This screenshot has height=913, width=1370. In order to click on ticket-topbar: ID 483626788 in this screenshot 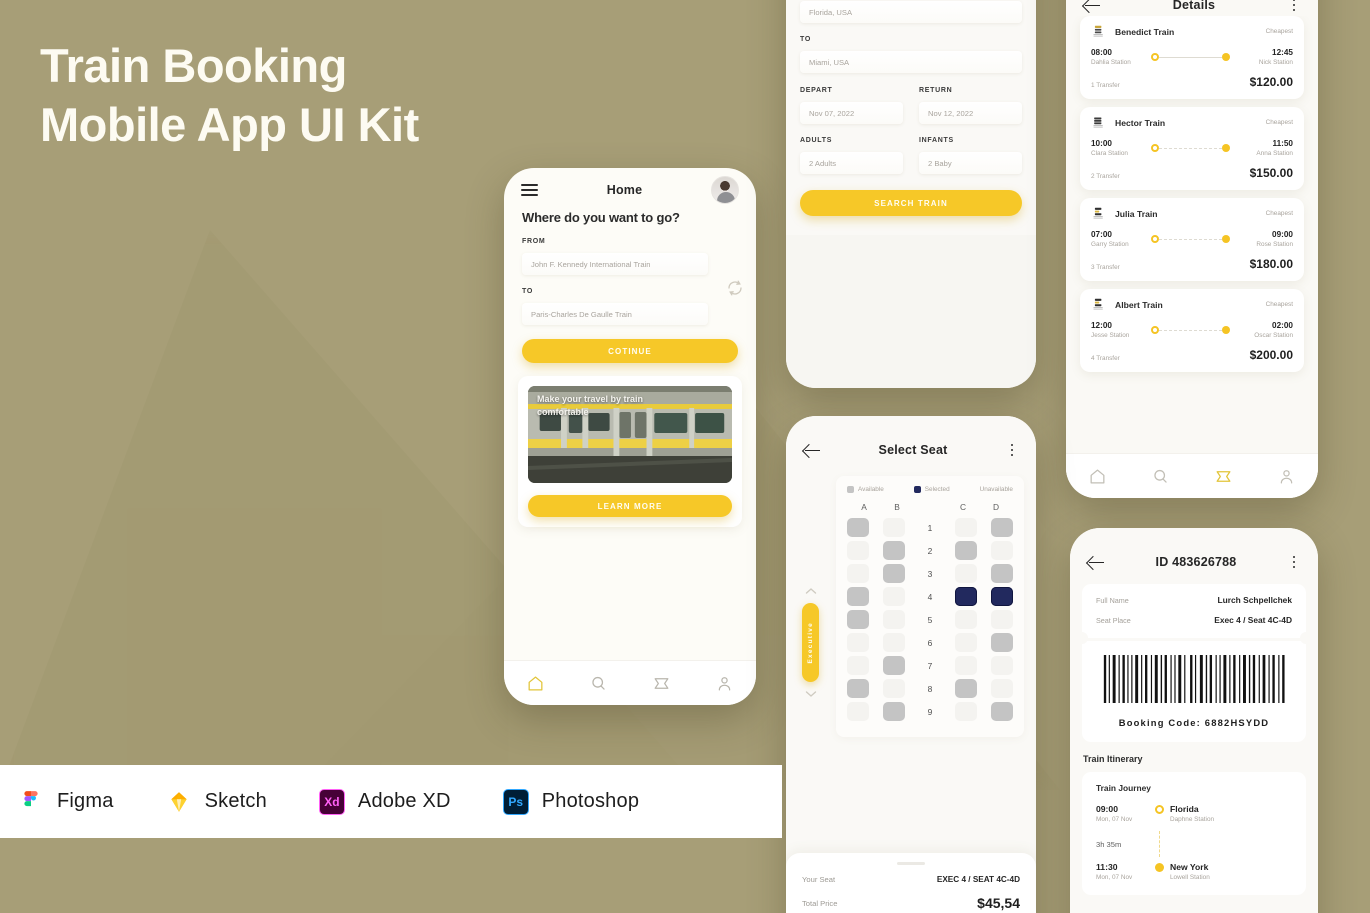, I will do `click(1194, 554)`.